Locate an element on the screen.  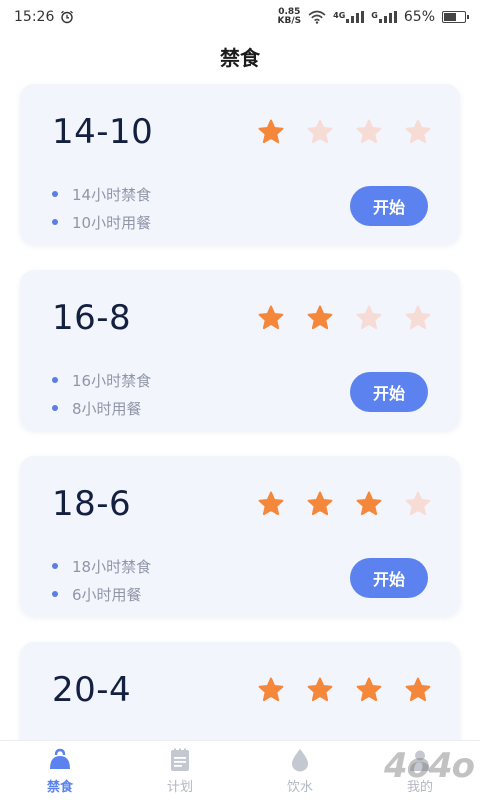
water-drop-icon is located at coordinates (300, 760).